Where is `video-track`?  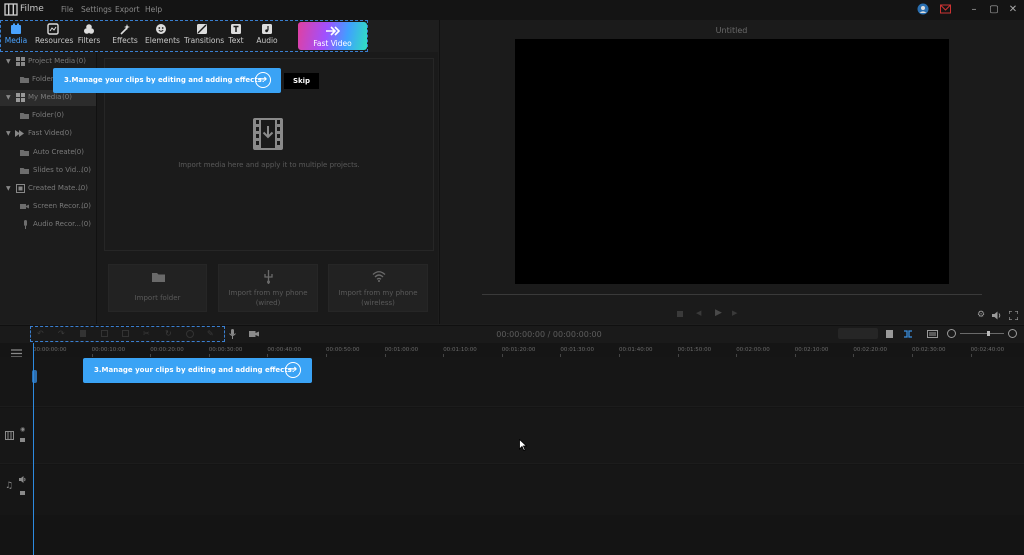 video-track is located at coordinates (512, 436).